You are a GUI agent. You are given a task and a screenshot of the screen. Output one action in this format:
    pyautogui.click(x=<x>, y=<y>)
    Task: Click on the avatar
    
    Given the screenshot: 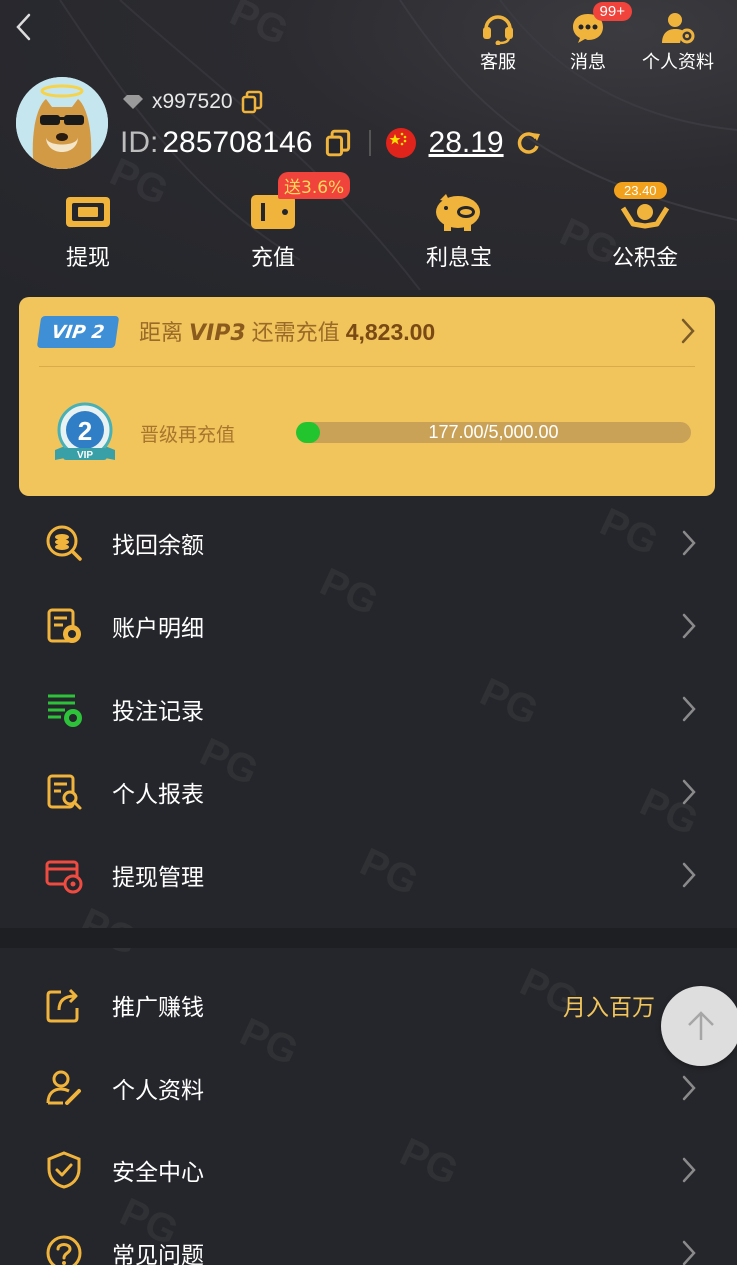 What is the action you would take?
    pyautogui.click(x=62, y=123)
    